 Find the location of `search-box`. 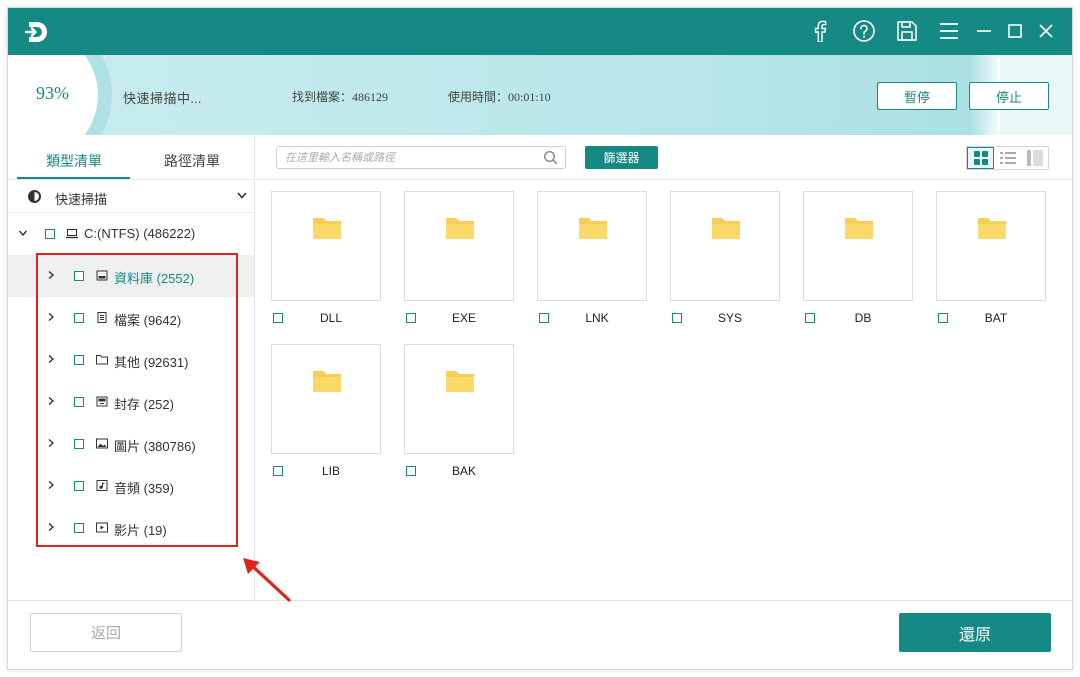

search-box is located at coordinates (421, 157).